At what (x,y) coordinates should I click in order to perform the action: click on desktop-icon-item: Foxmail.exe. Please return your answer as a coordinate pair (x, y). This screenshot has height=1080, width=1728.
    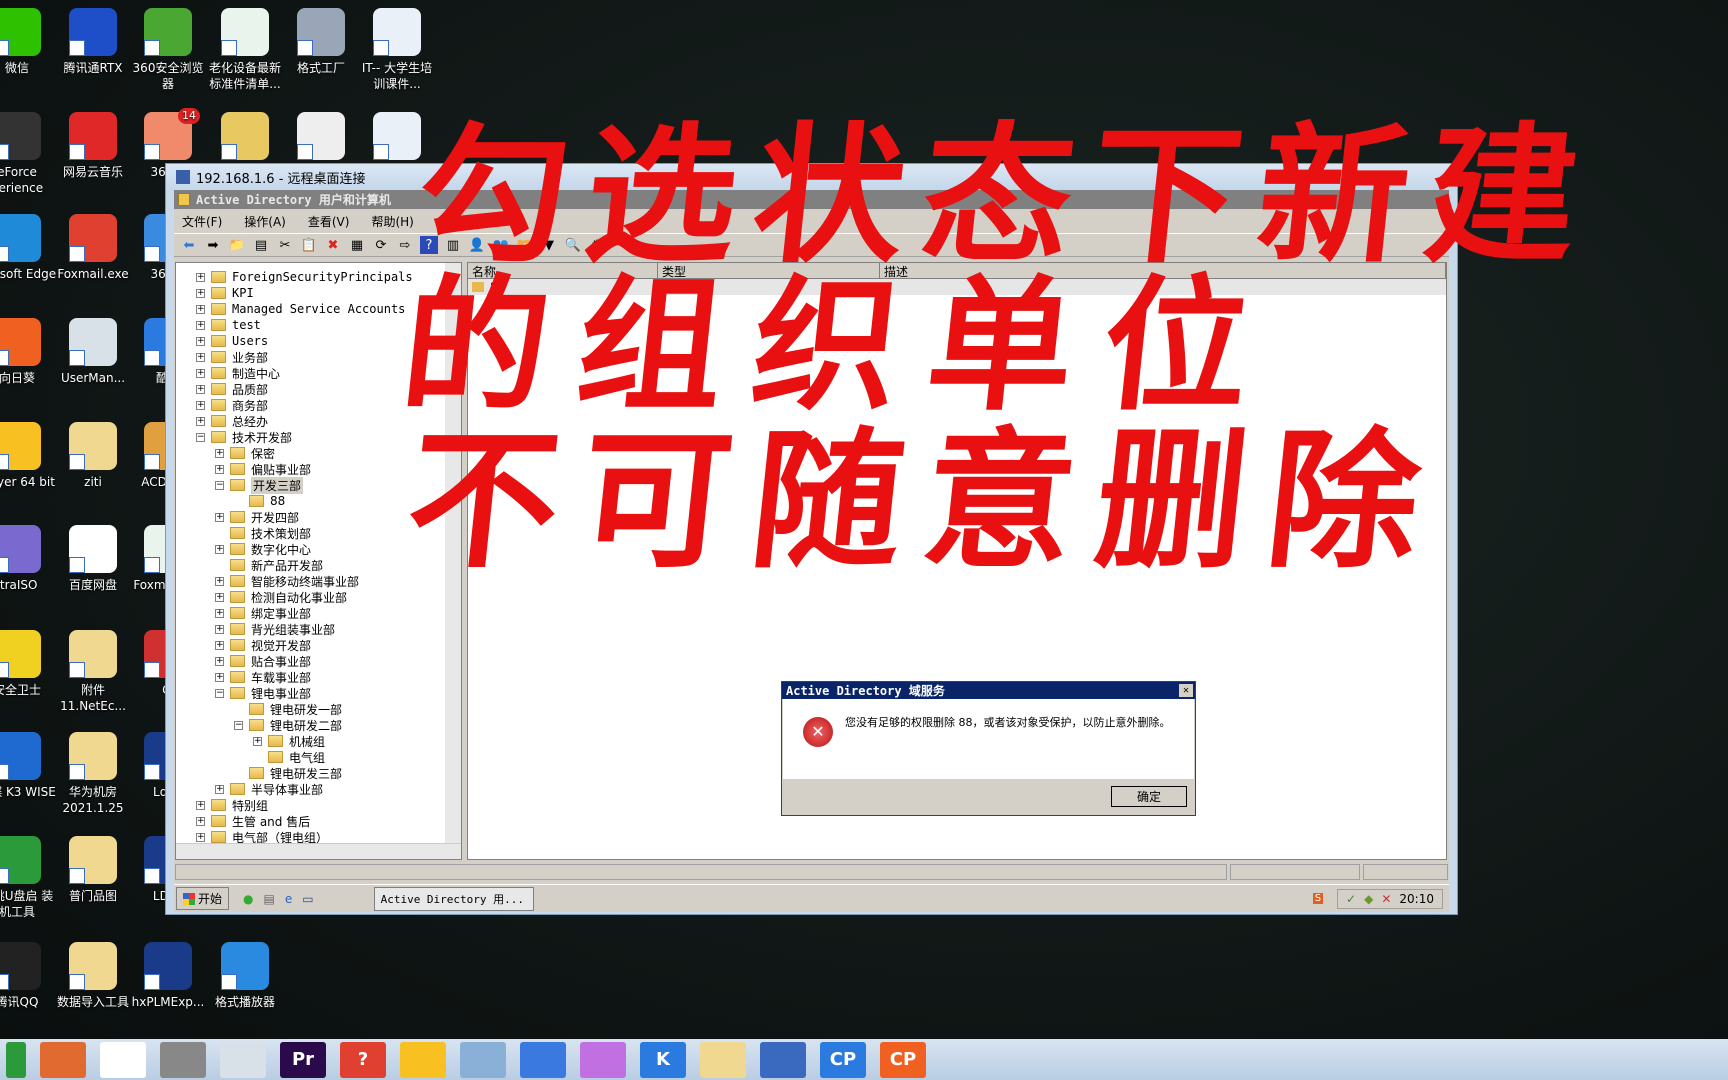
    Looking at the image, I should click on (93, 248).